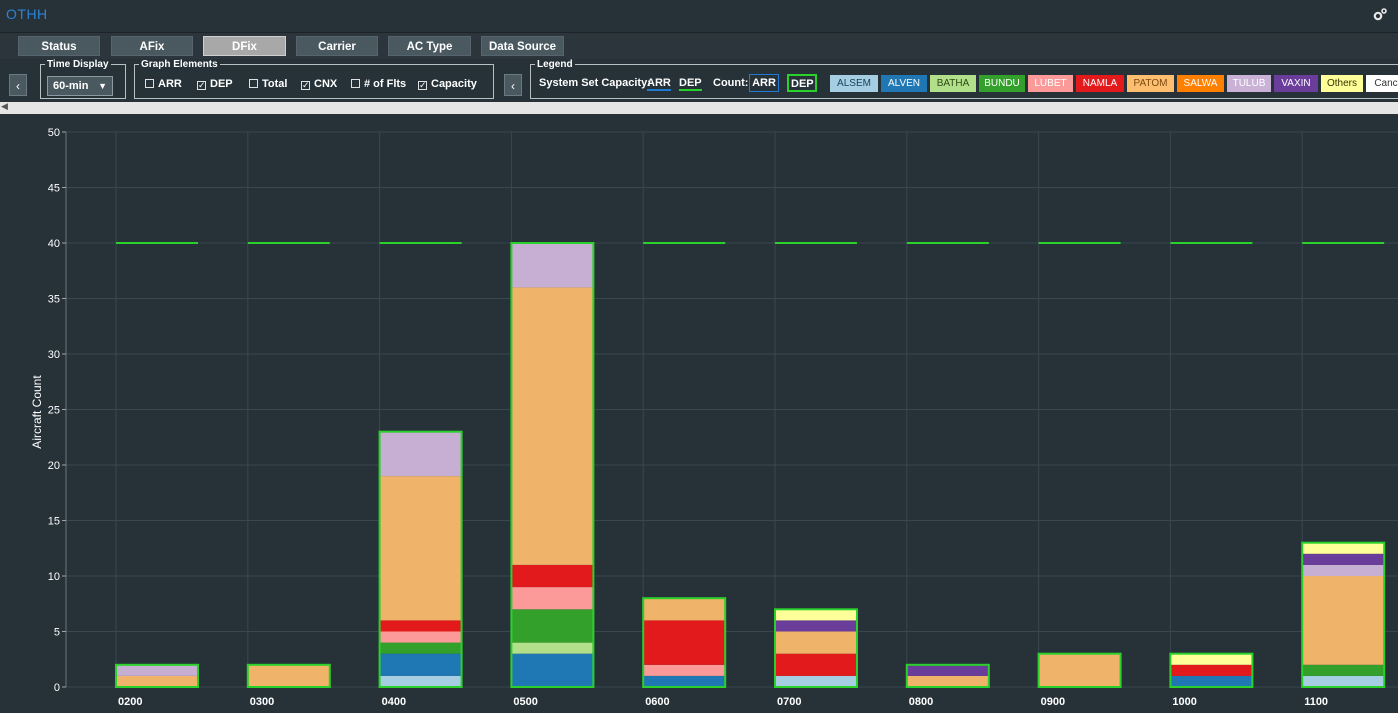 This screenshot has height=713, width=1398. I want to click on legend-chip-lubet: LUBET, so click(1050, 83).